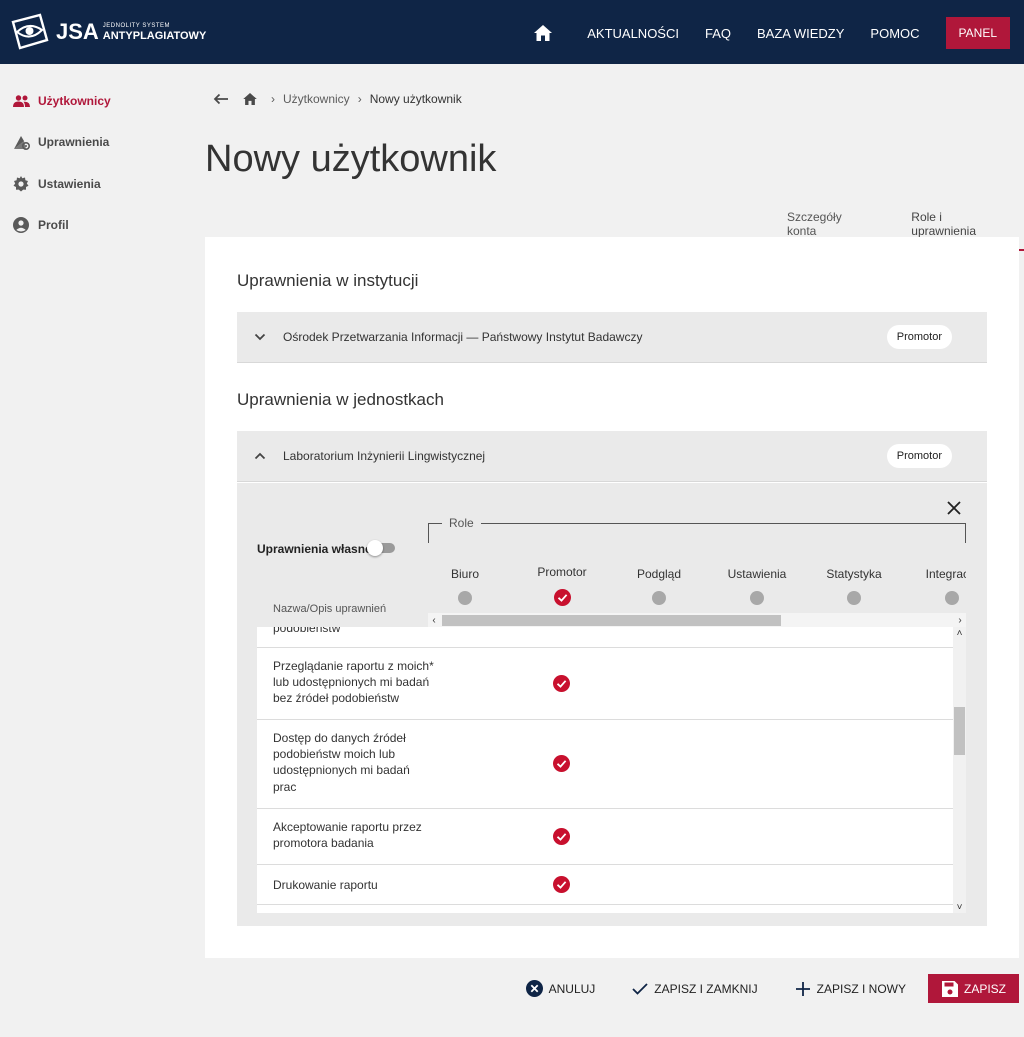 This screenshot has height=1037, width=1024. Describe the element at coordinates (950, 989) in the screenshot. I see `floppy-disk-icon` at that location.